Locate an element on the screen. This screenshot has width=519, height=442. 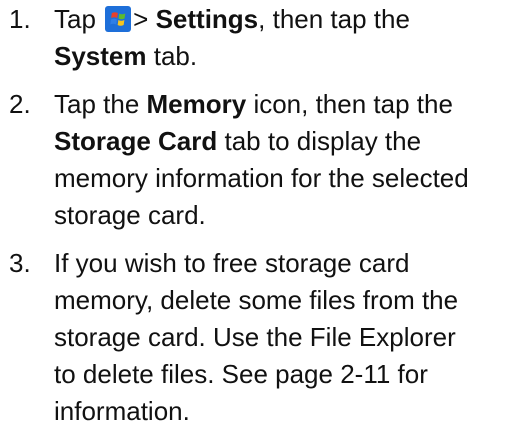
step-text-segment: tab. is located at coordinates (172, 56).